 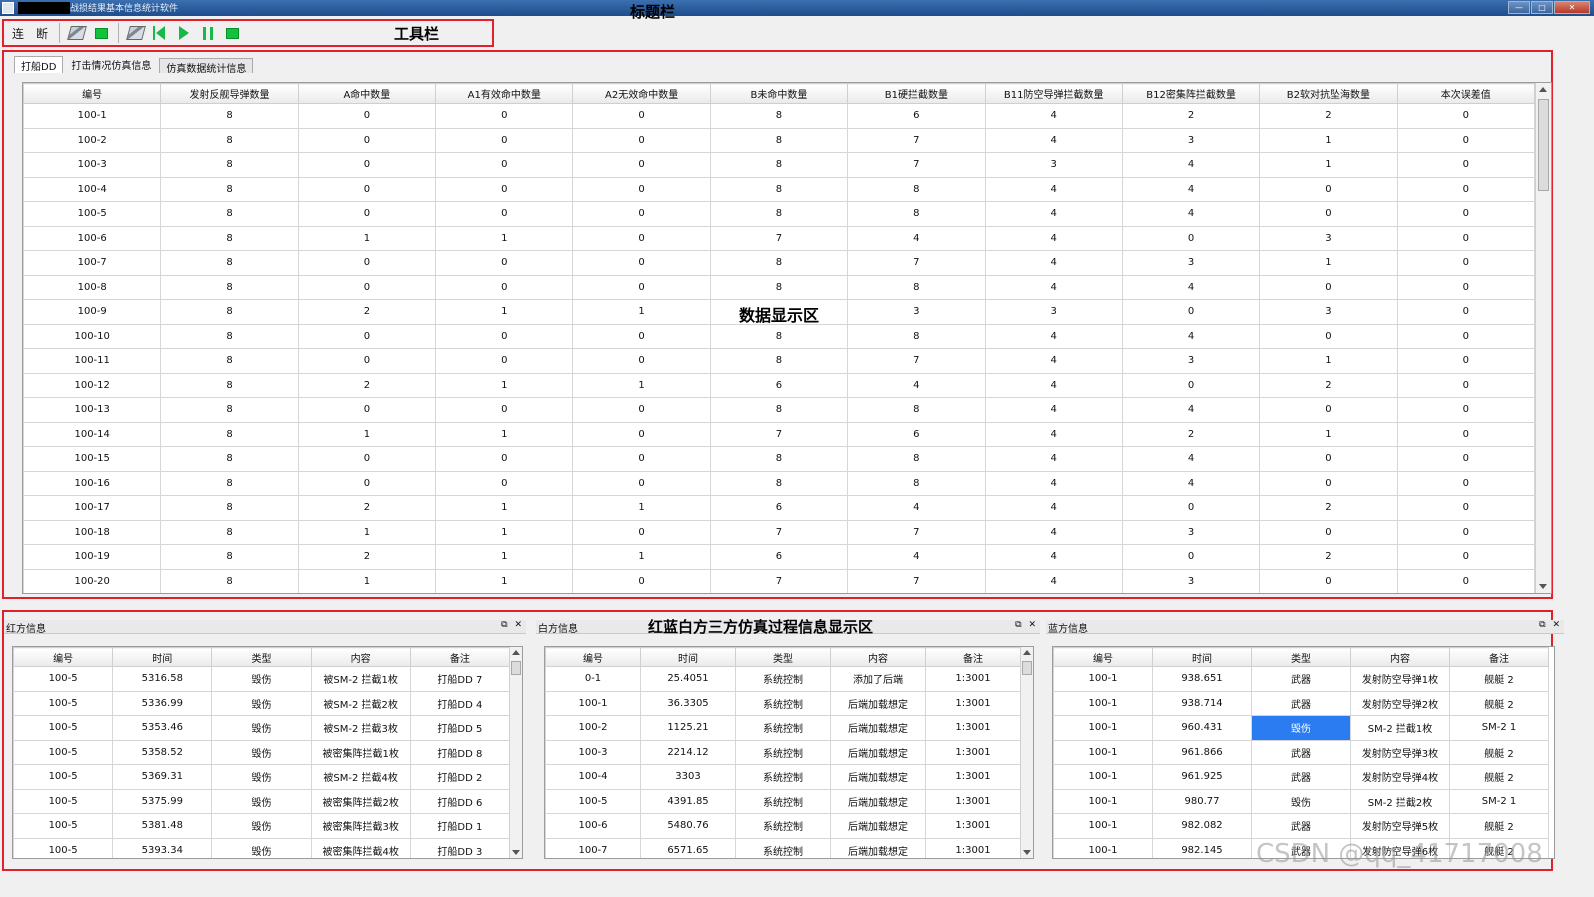 I want to click on table-cell: 1125.21, so click(x=688, y=728).